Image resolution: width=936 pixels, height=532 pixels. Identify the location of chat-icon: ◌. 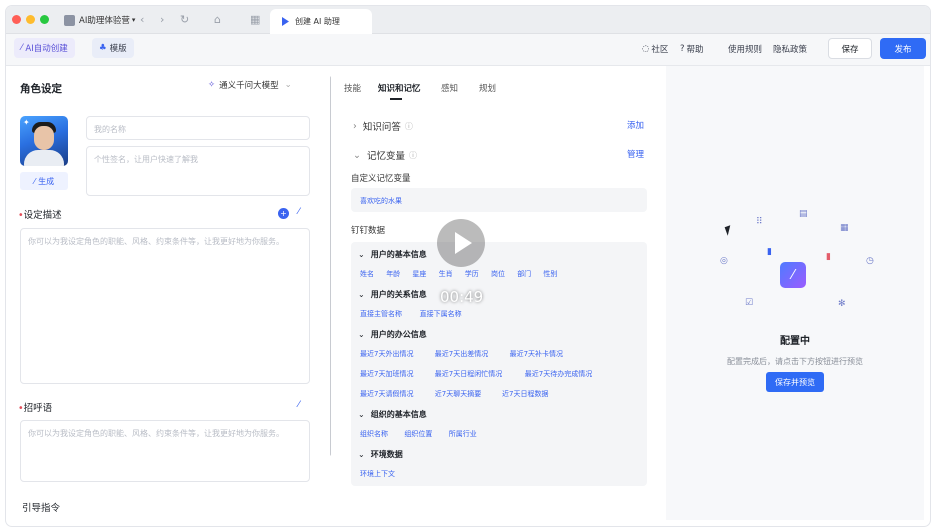
(646, 49).